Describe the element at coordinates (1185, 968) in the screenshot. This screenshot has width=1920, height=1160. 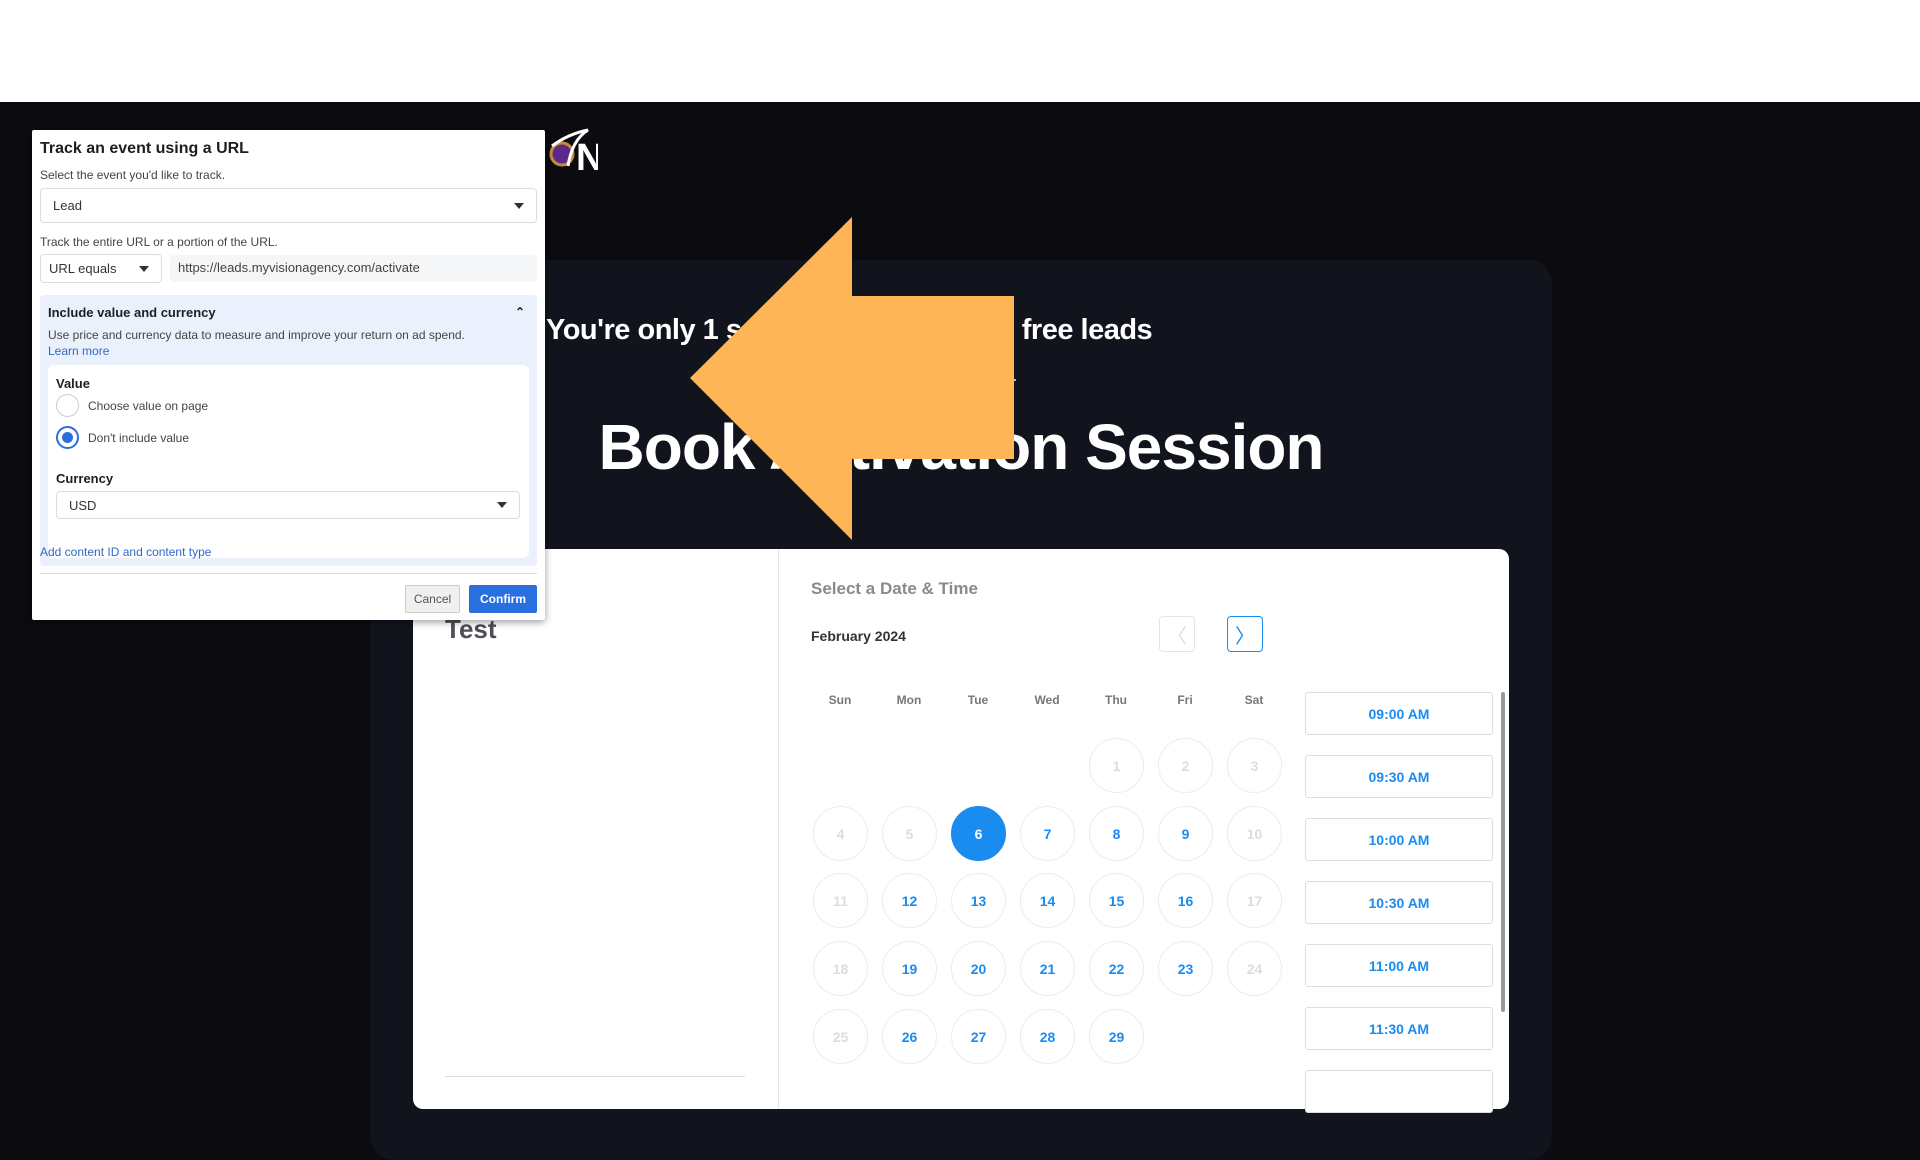
I see `day-23: 23` at that location.